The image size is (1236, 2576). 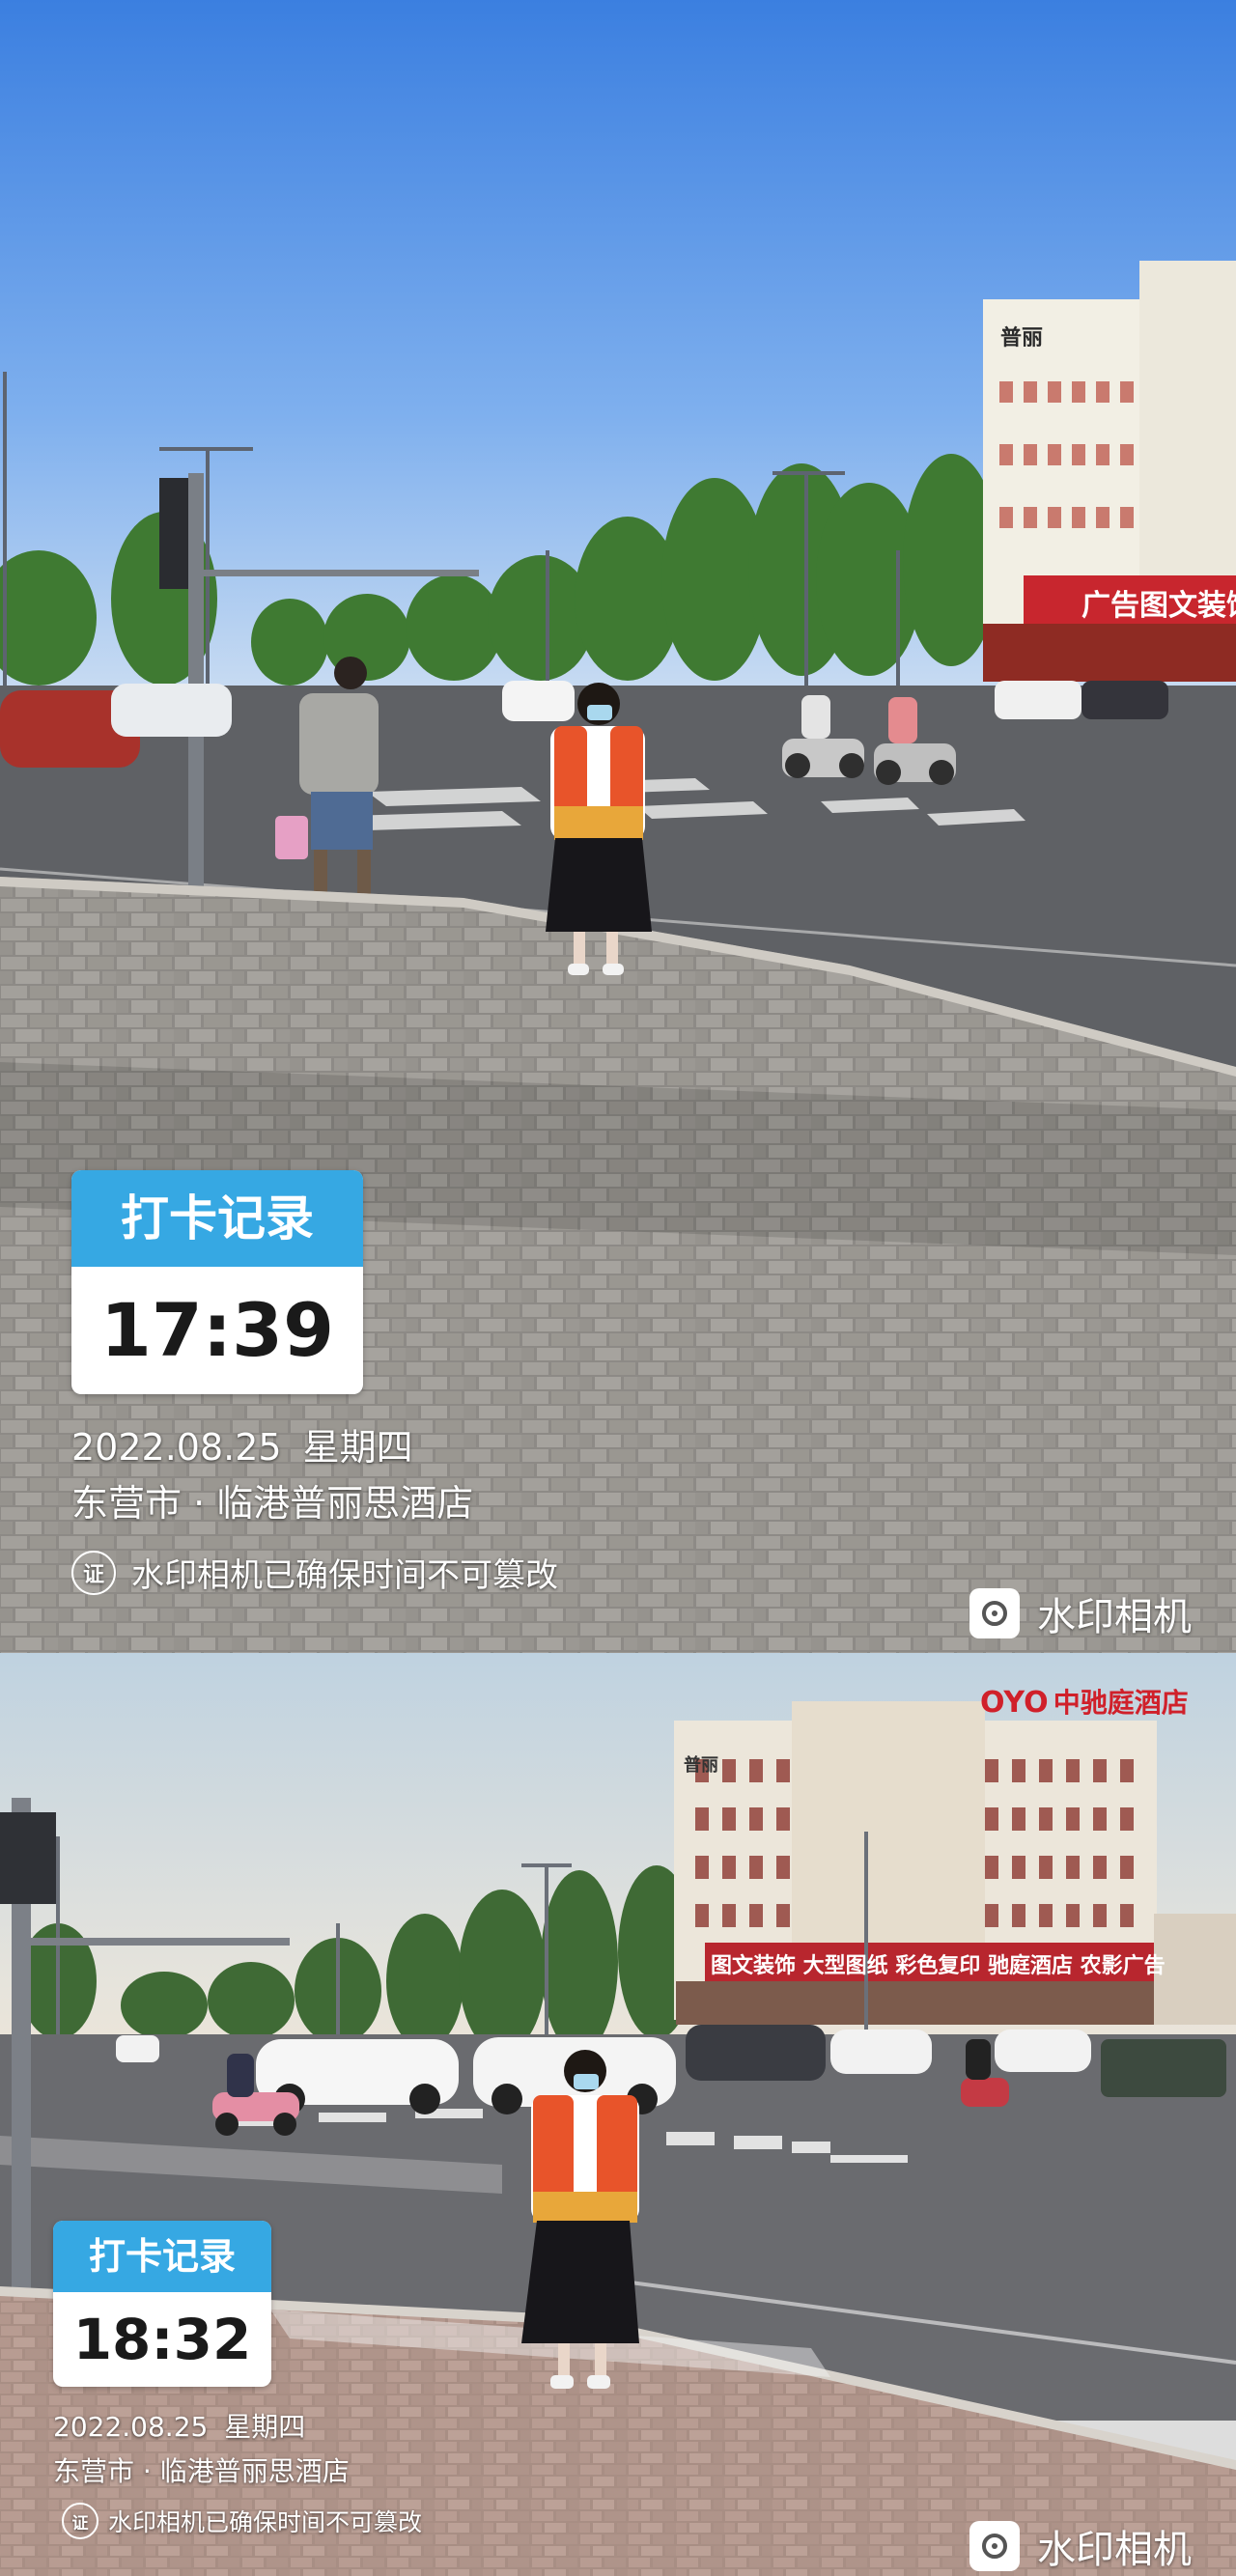 I want to click on shop-sign: 广告图文装饰, so click(x=1159, y=606).